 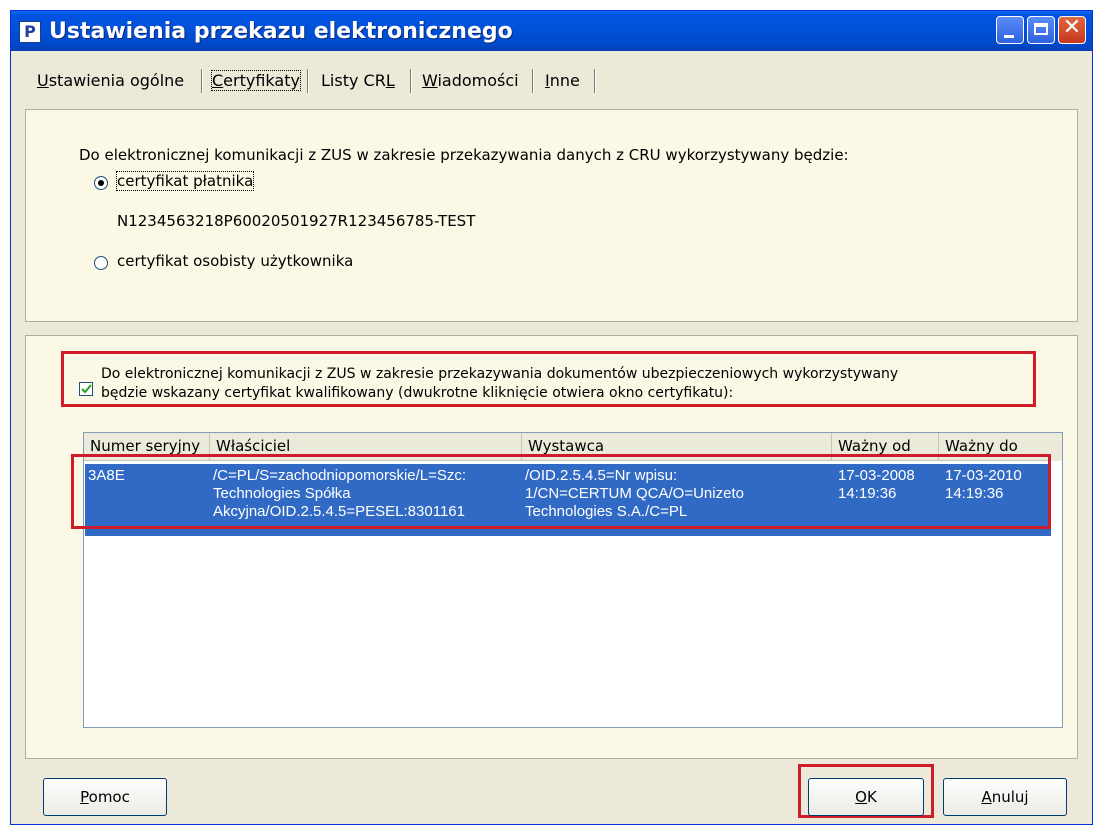 I want to click on payer-certificate-radio, so click(x=101, y=183).